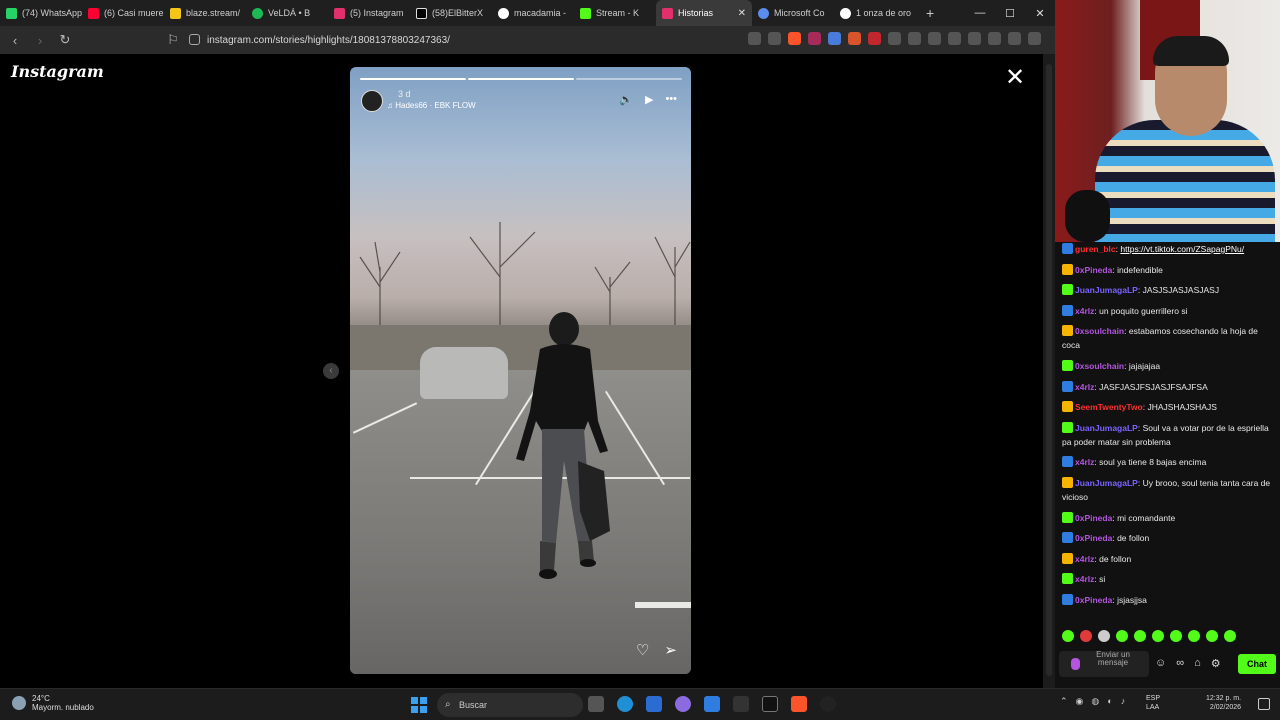  Describe the element at coordinates (40, 40) in the screenshot. I see `forward-icon: ›` at that location.